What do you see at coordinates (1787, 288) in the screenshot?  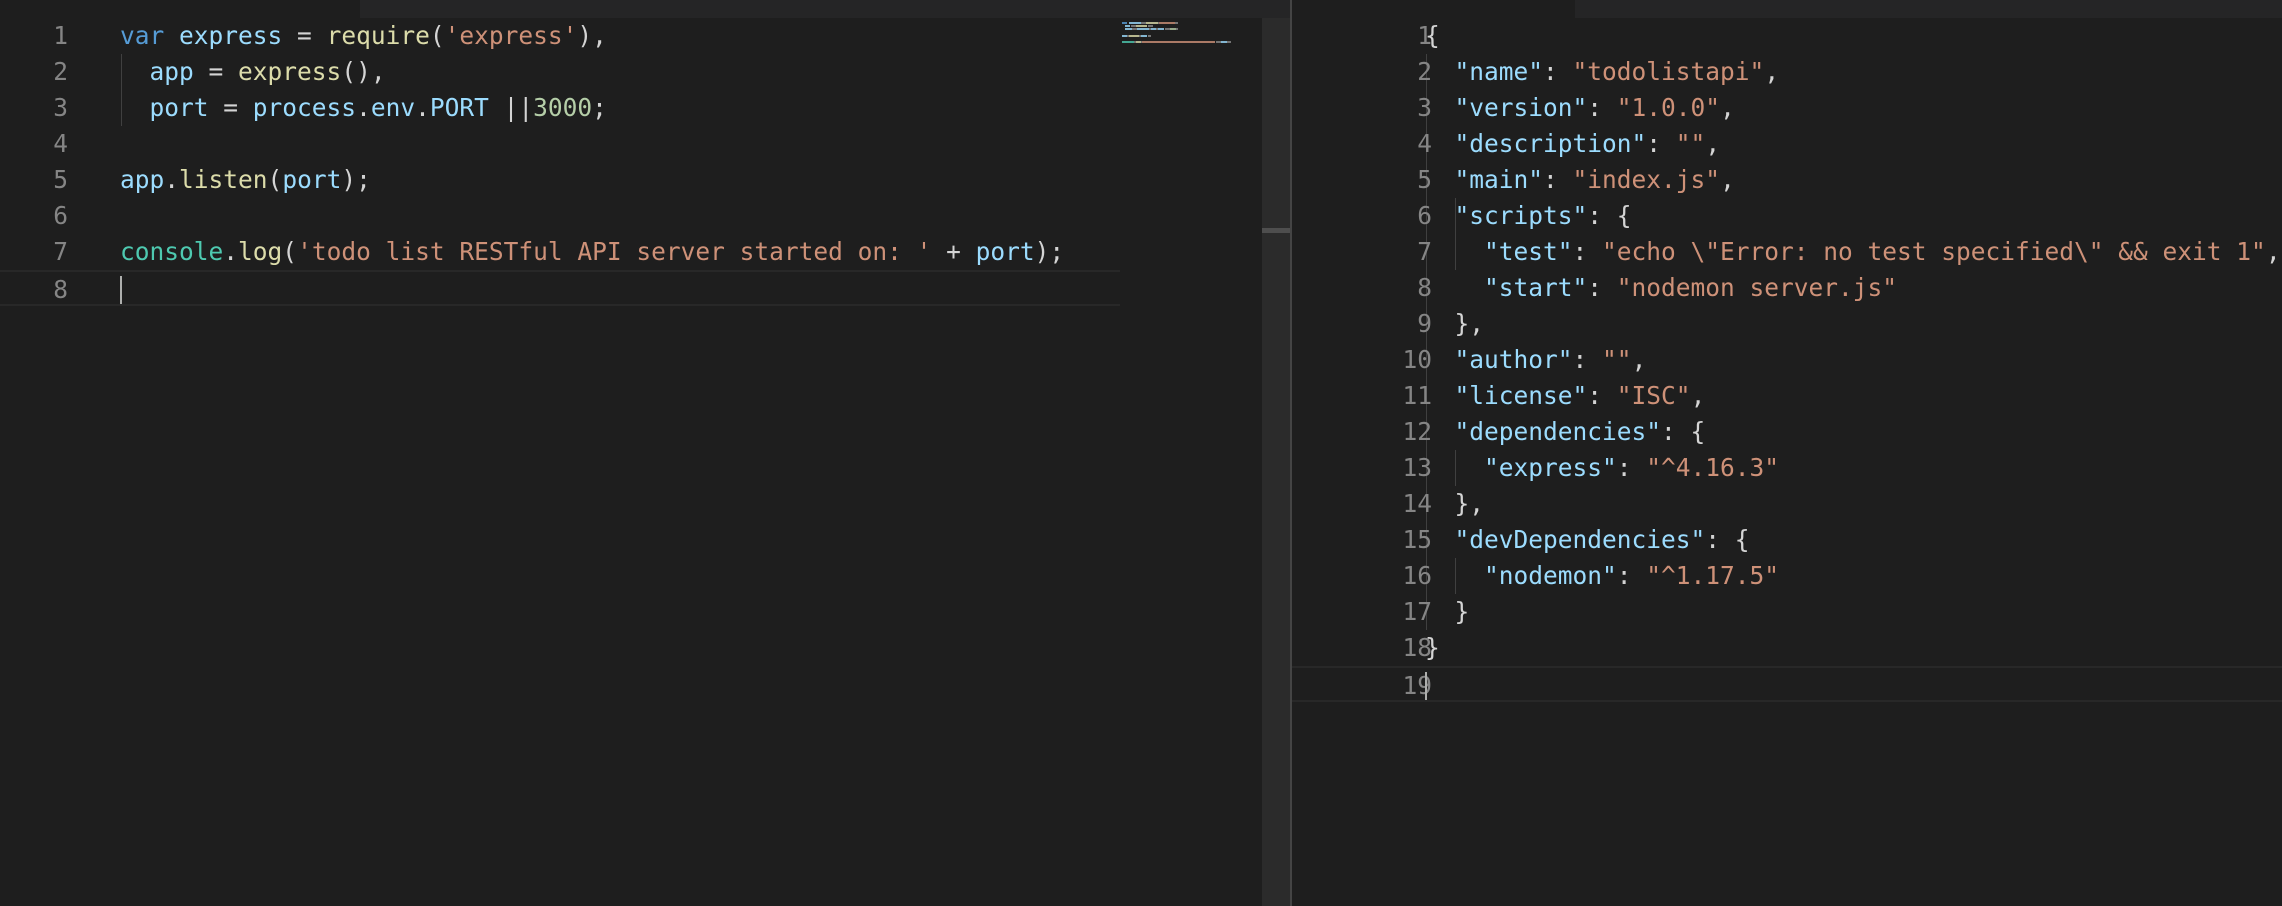 I see `code-line: 8 "start": "nodemon server.js"` at bounding box center [1787, 288].